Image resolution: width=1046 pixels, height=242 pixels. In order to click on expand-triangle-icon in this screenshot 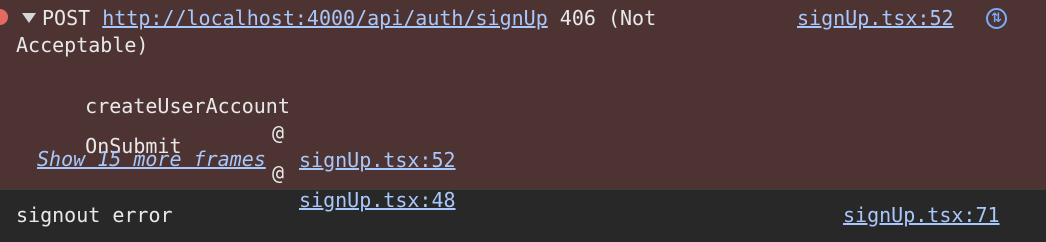, I will do `click(29, 18)`.